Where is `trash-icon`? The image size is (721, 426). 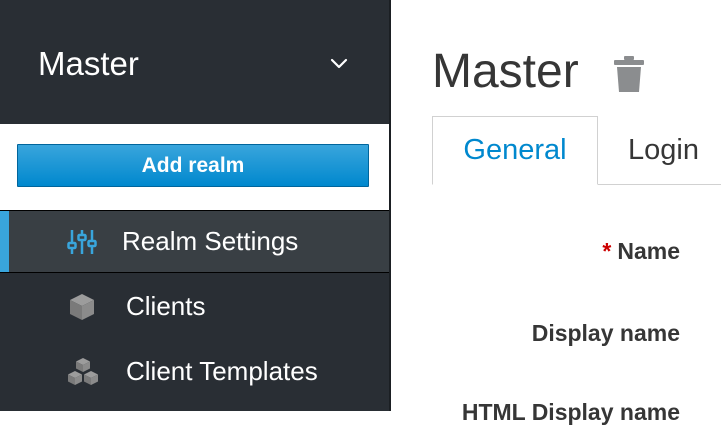 trash-icon is located at coordinates (629, 74).